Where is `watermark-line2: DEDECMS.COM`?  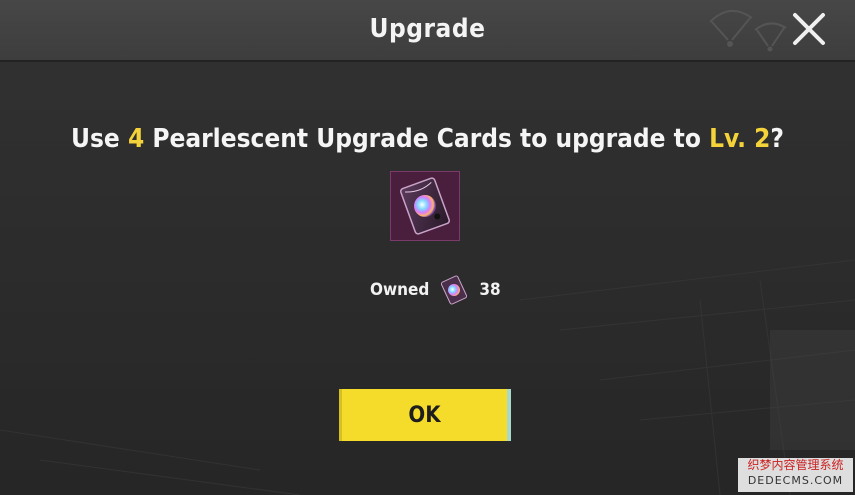
watermark-line2: DEDECMS.COM is located at coordinates (795, 480).